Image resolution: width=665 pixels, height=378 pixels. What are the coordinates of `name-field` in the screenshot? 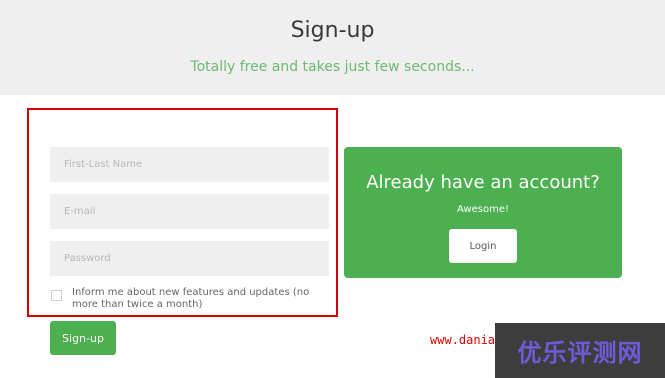 It's located at (189, 164).